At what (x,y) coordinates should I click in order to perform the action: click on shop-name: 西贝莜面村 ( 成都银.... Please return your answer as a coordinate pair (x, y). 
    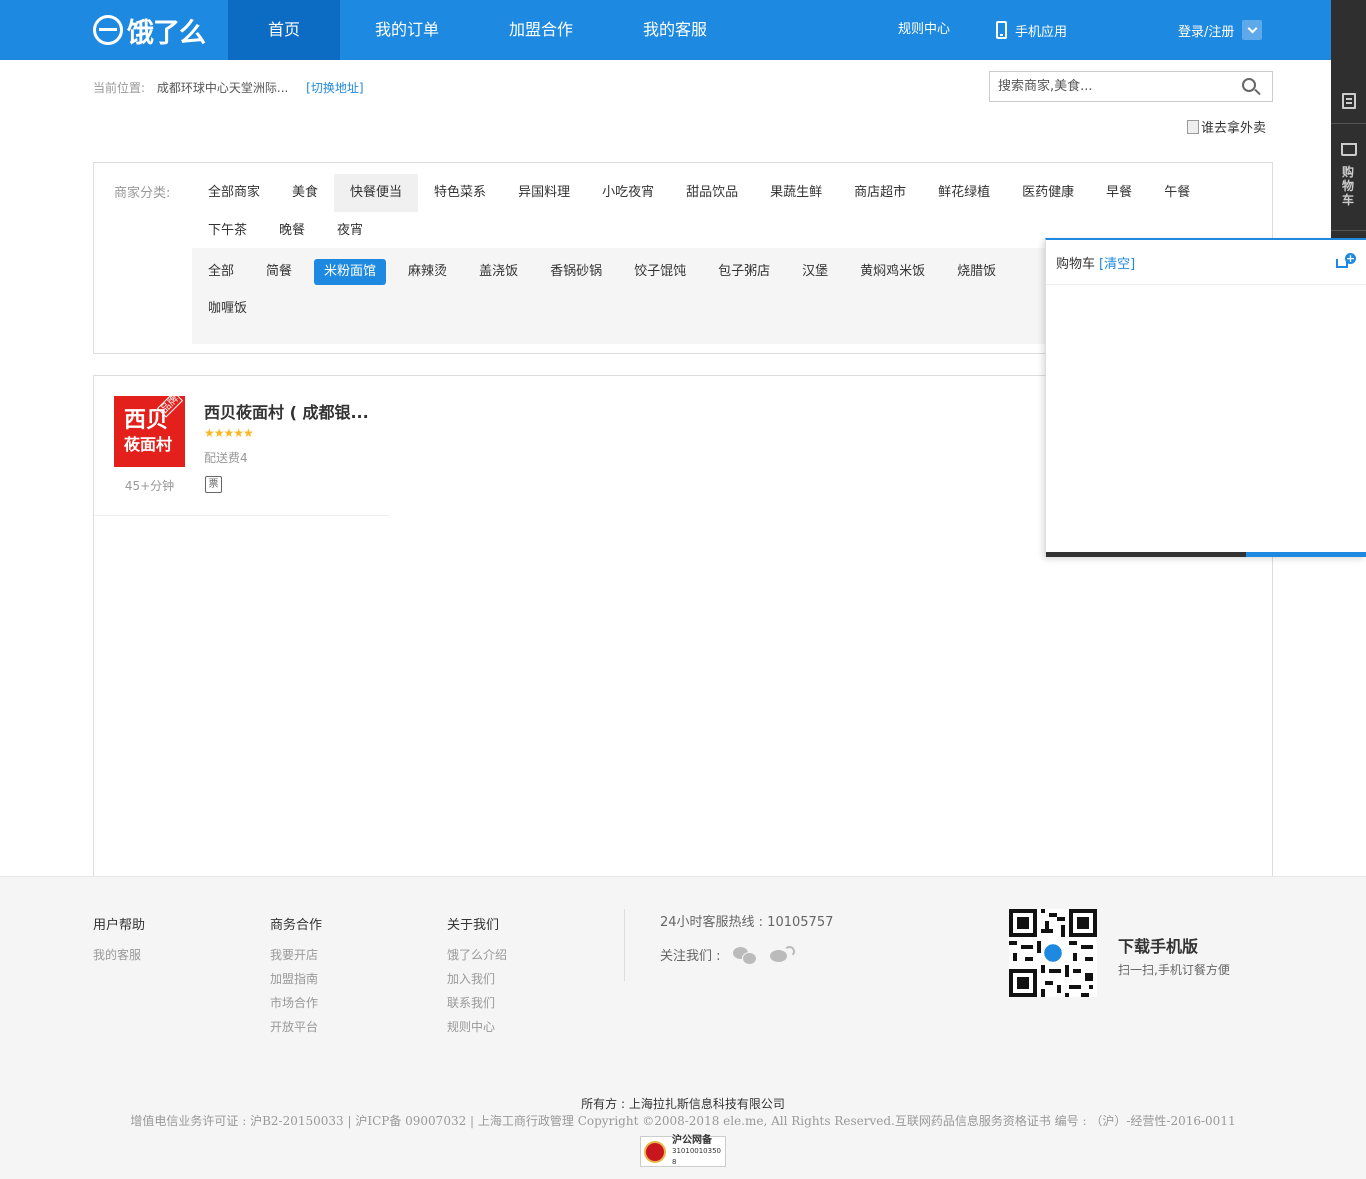
    Looking at the image, I should click on (286, 412).